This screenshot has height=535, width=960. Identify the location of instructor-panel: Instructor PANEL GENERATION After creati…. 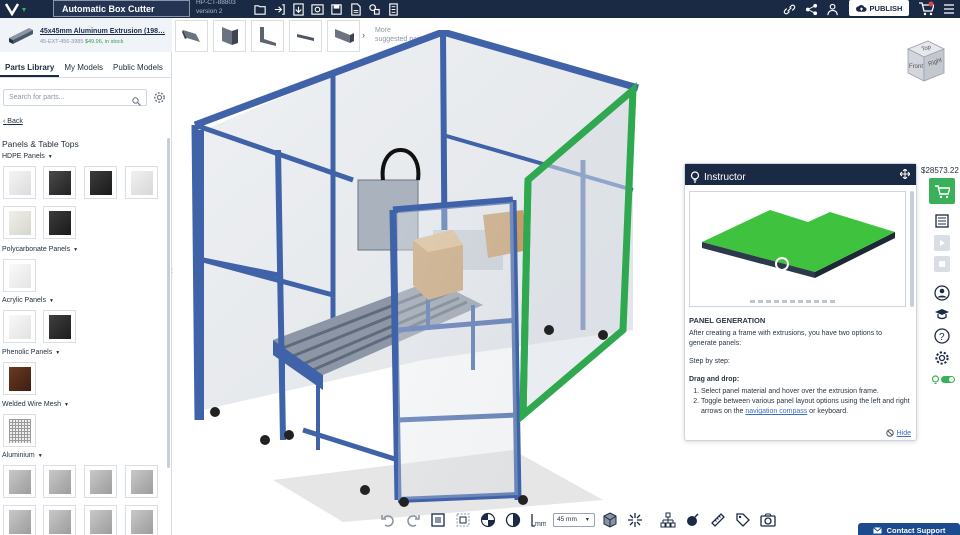
(800, 302).